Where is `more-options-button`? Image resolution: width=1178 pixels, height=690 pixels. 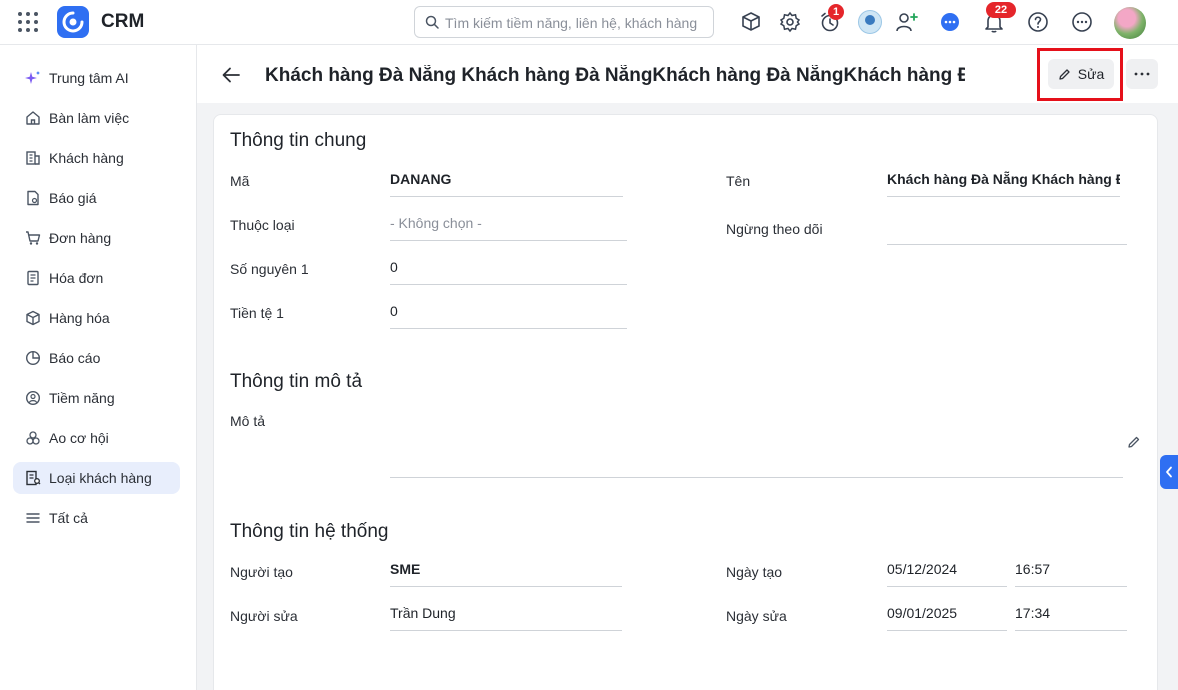 more-options-button is located at coordinates (1142, 74).